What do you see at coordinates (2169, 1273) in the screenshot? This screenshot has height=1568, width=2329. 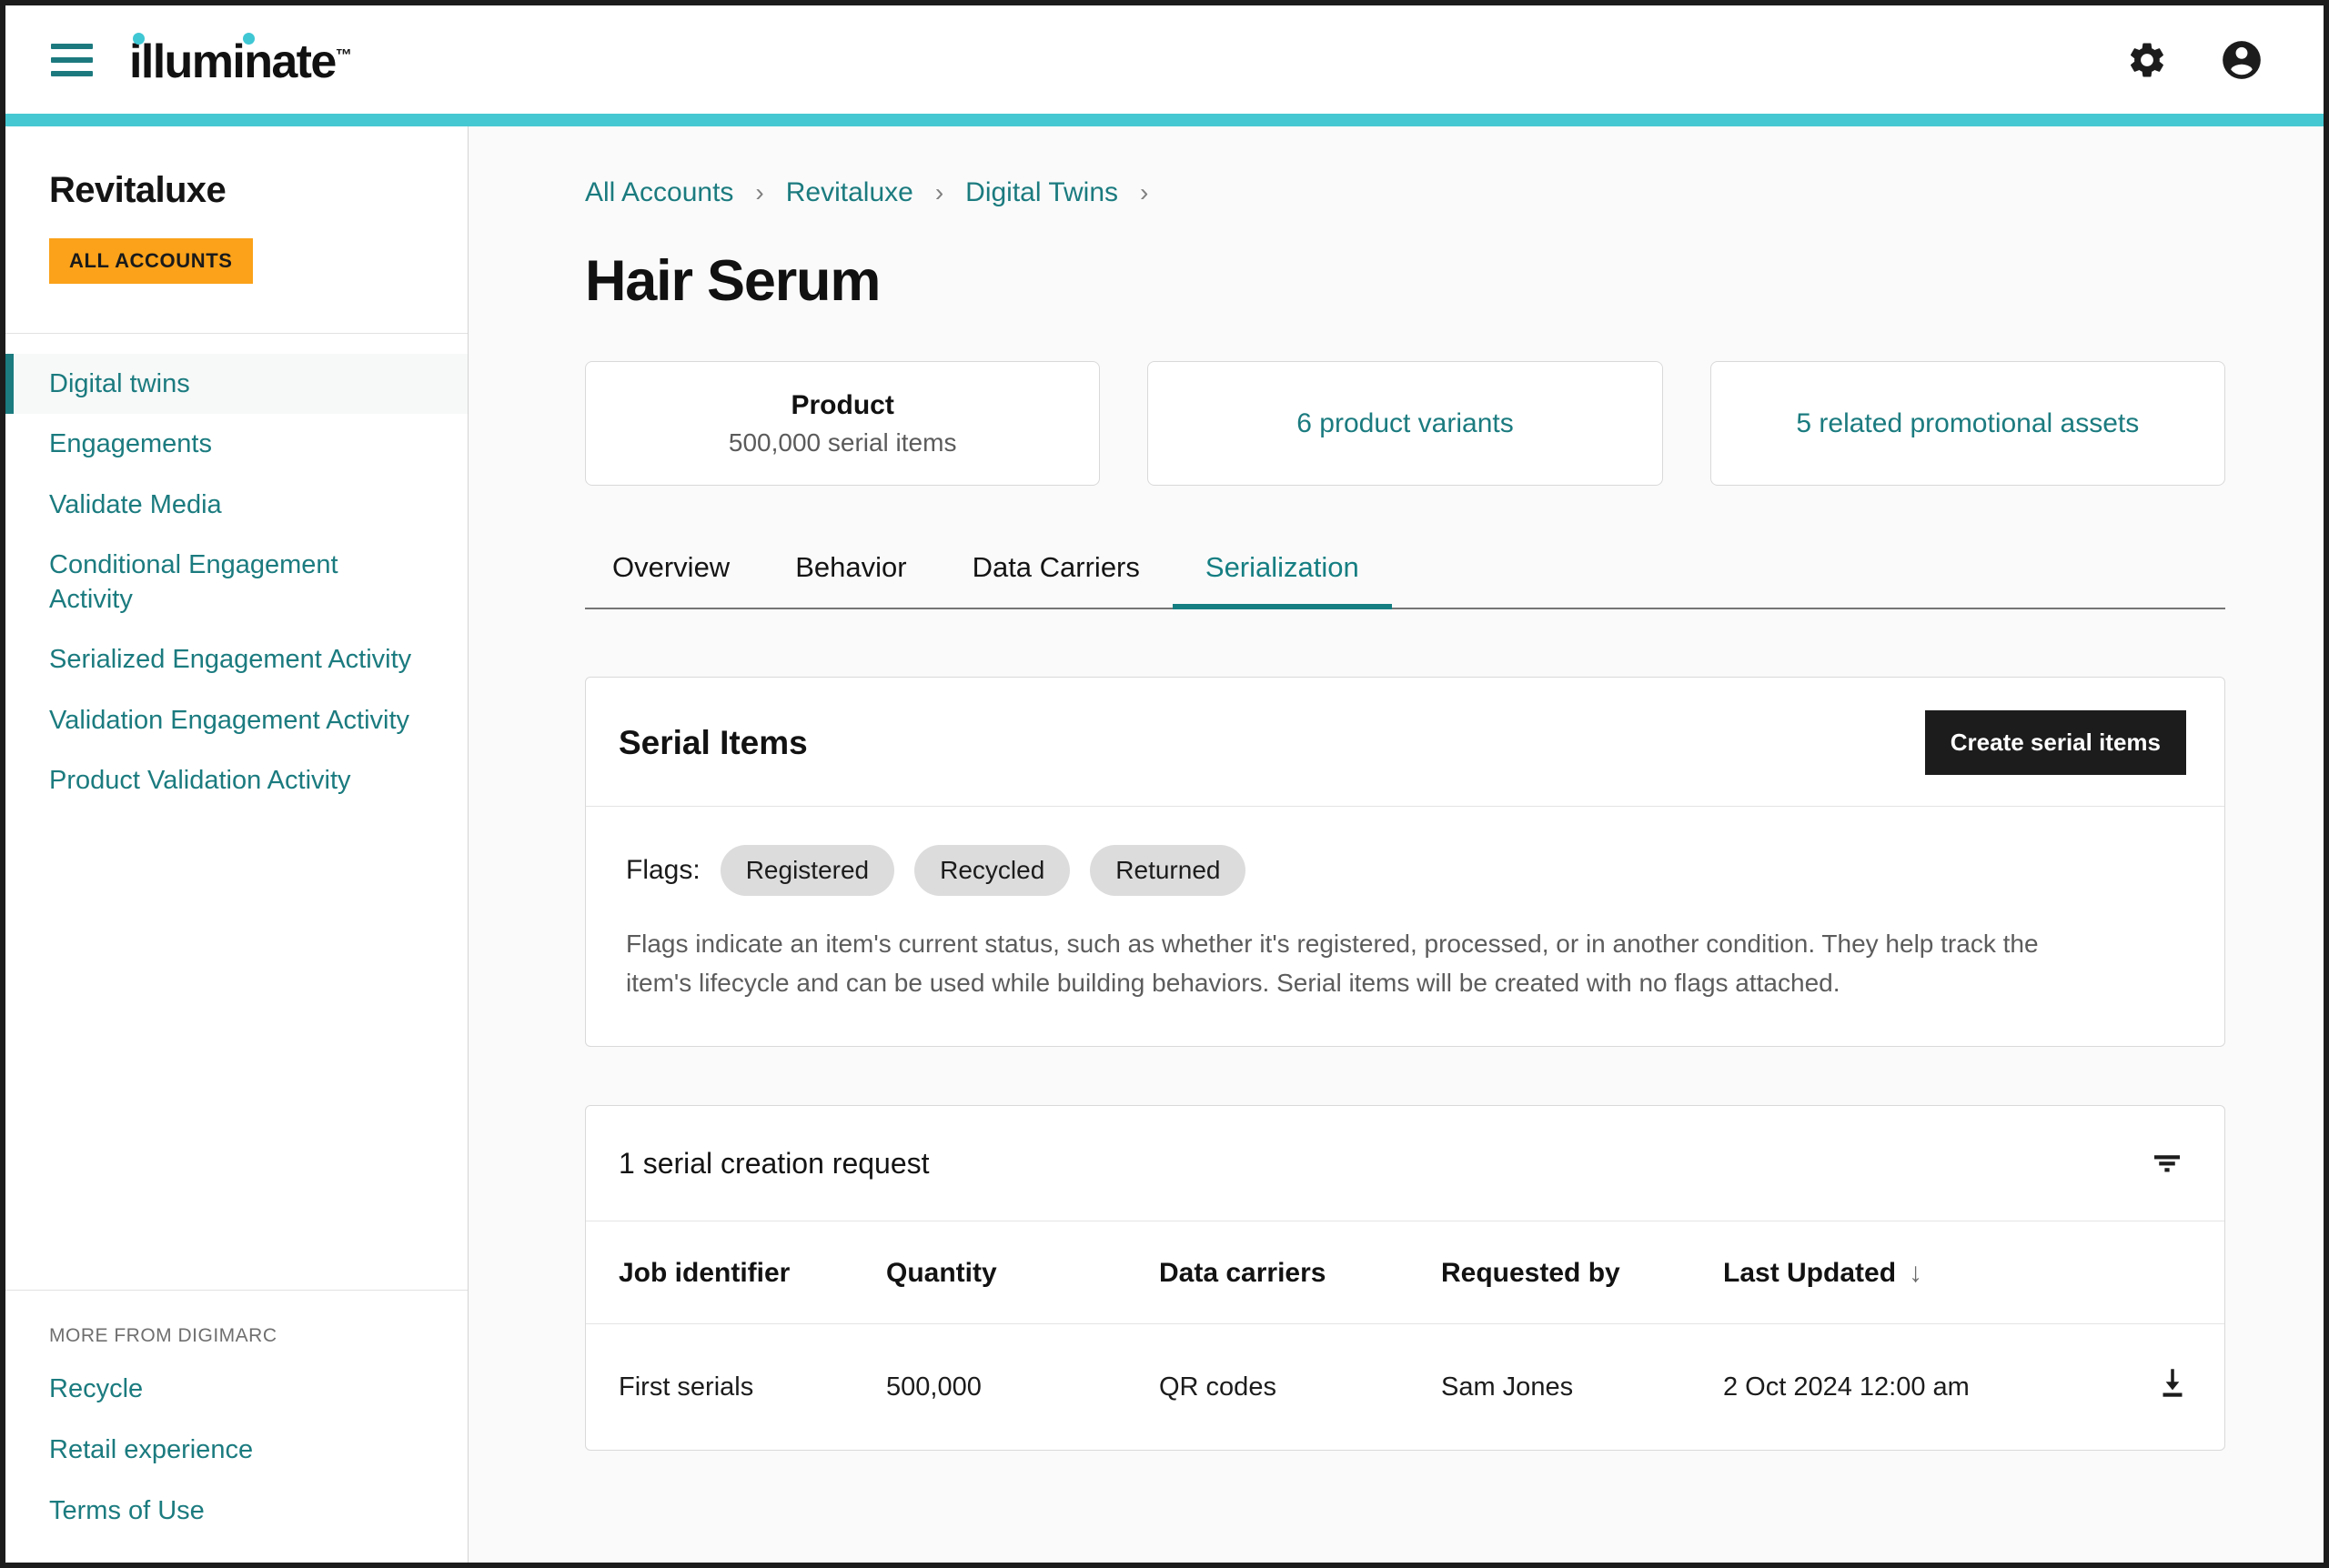 I see `column-header-actions` at bounding box center [2169, 1273].